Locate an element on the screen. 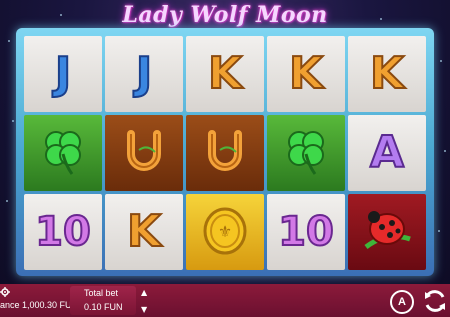 This screenshot has width=450, height=317. spin-arrows-icon is located at coordinates (435, 301).